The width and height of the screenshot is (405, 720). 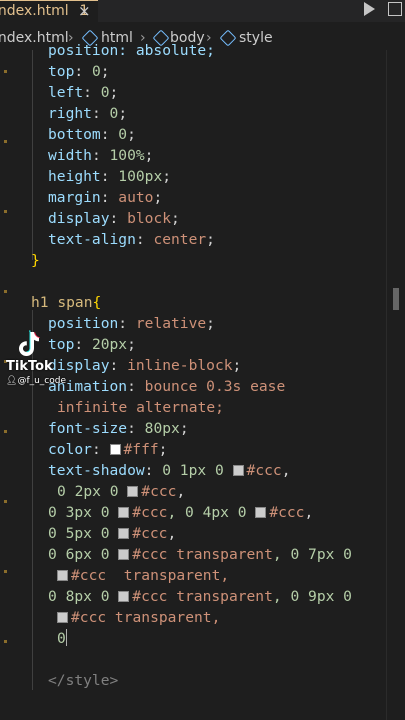 What do you see at coordinates (256, 38) in the screenshot?
I see `breadcrumb-style: style` at bounding box center [256, 38].